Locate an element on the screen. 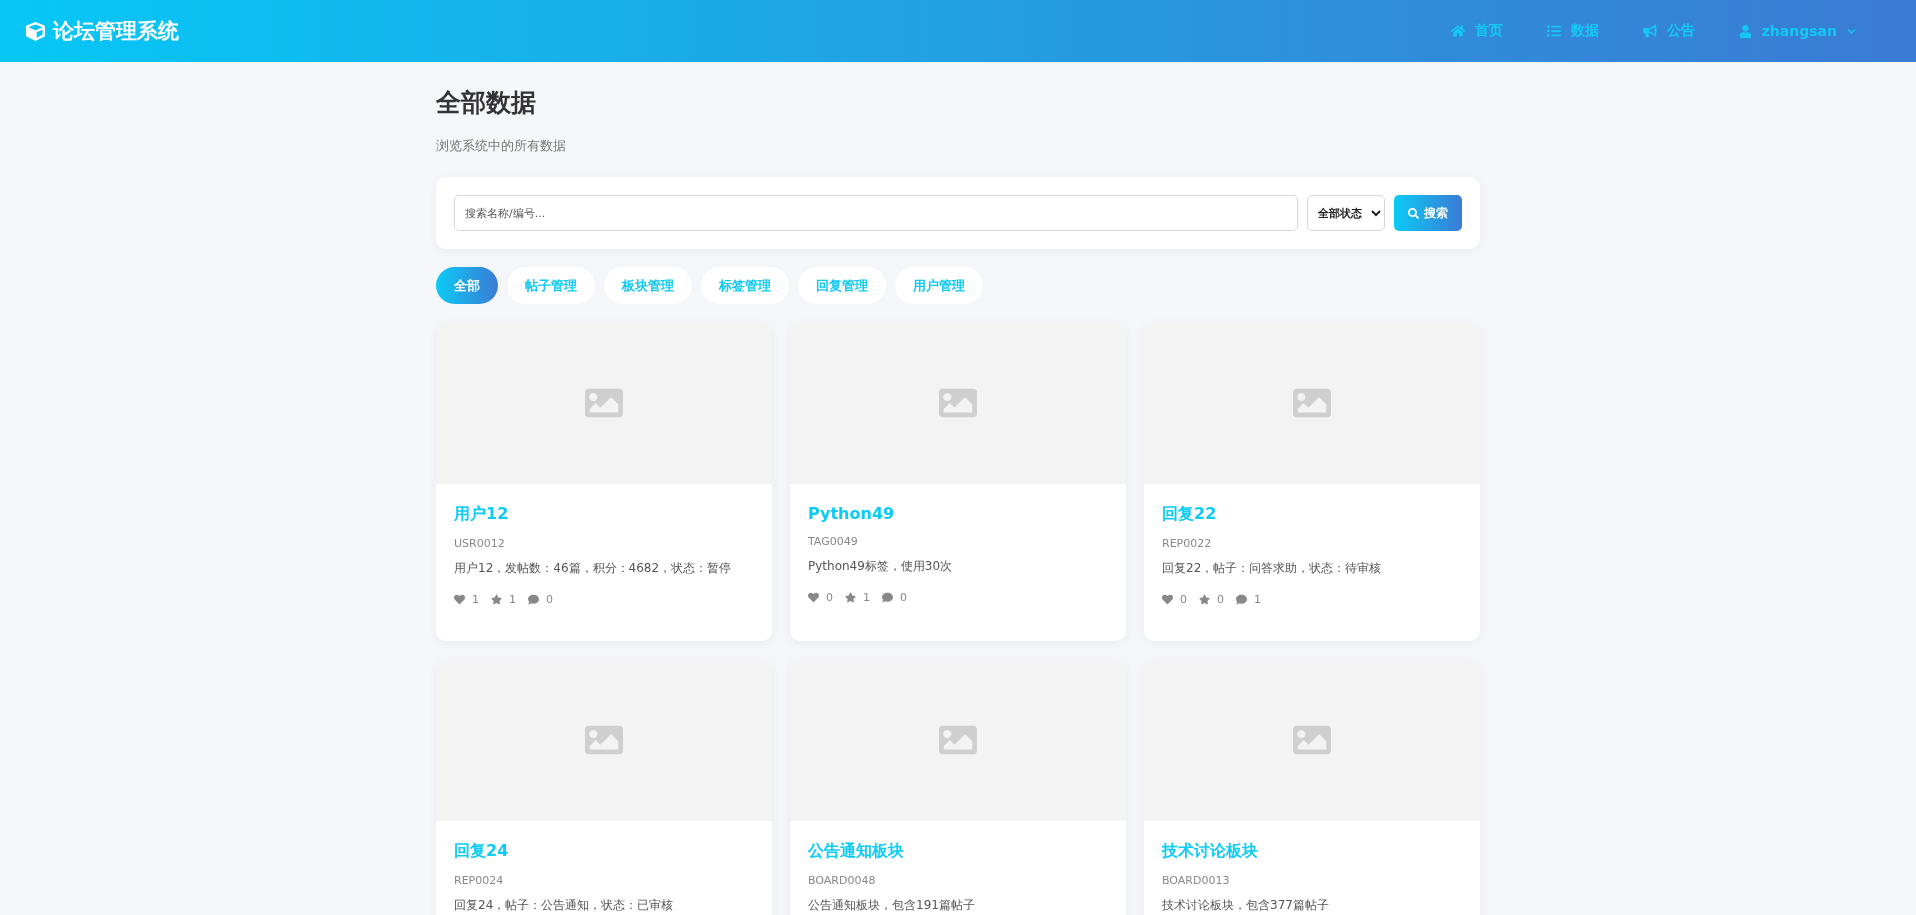 The height and width of the screenshot is (915, 1916). status-select: 全部状态 is located at coordinates (1346, 213).